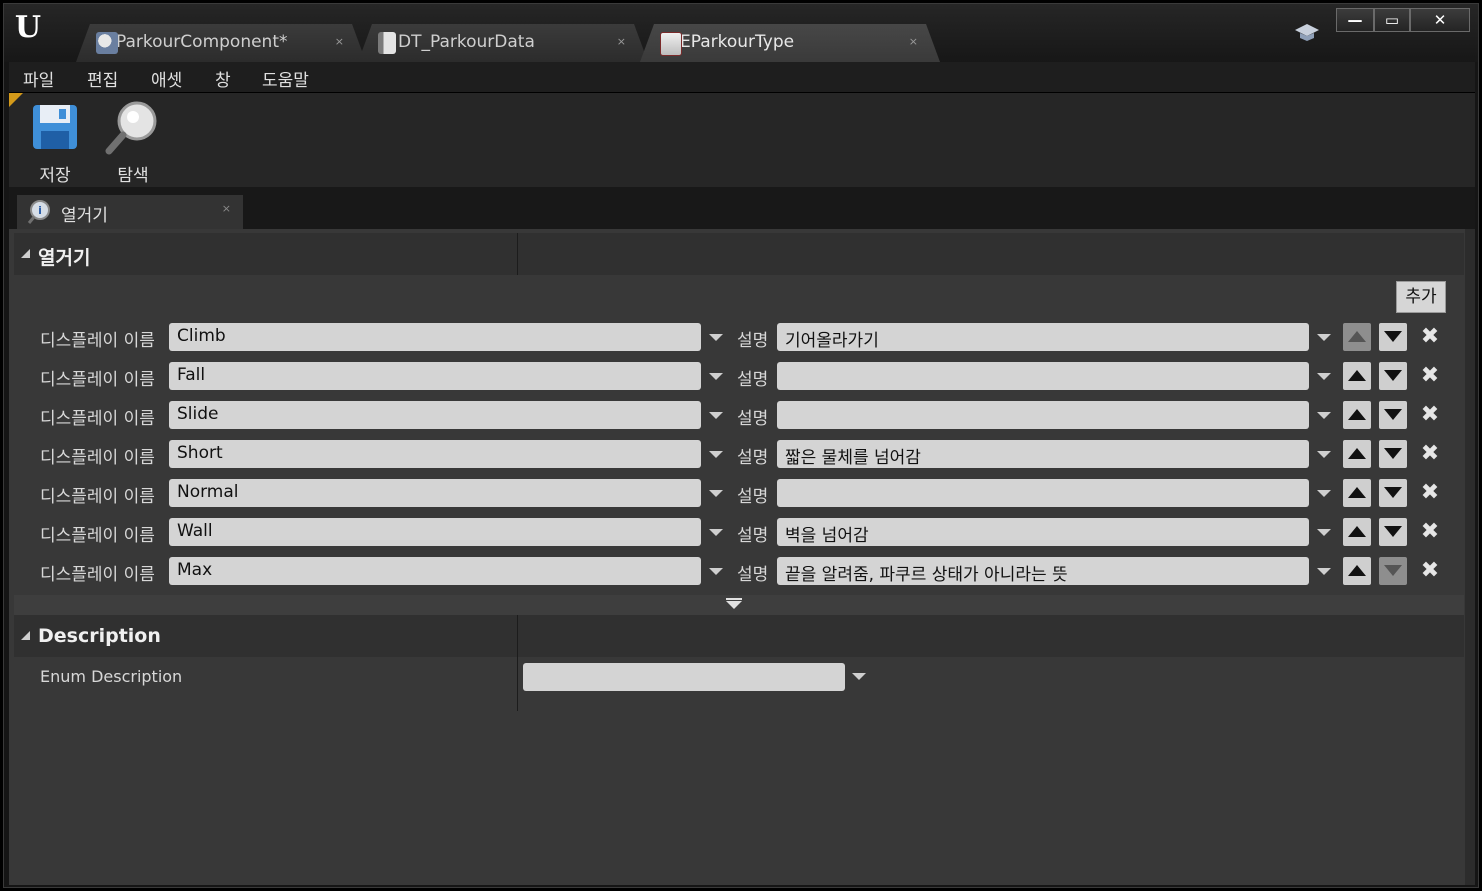 This screenshot has height=891, width=1482. What do you see at coordinates (742, 140) in the screenshot?
I see `toolbar: 저장 탐색` at bounding box center [742, 140].